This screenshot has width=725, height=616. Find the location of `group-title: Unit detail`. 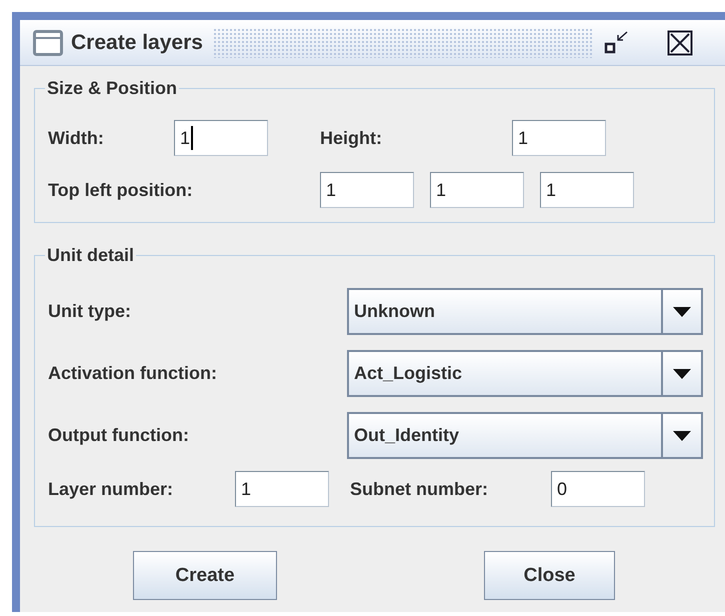

group-title: Unit detail is located at coordinates (91, 255).